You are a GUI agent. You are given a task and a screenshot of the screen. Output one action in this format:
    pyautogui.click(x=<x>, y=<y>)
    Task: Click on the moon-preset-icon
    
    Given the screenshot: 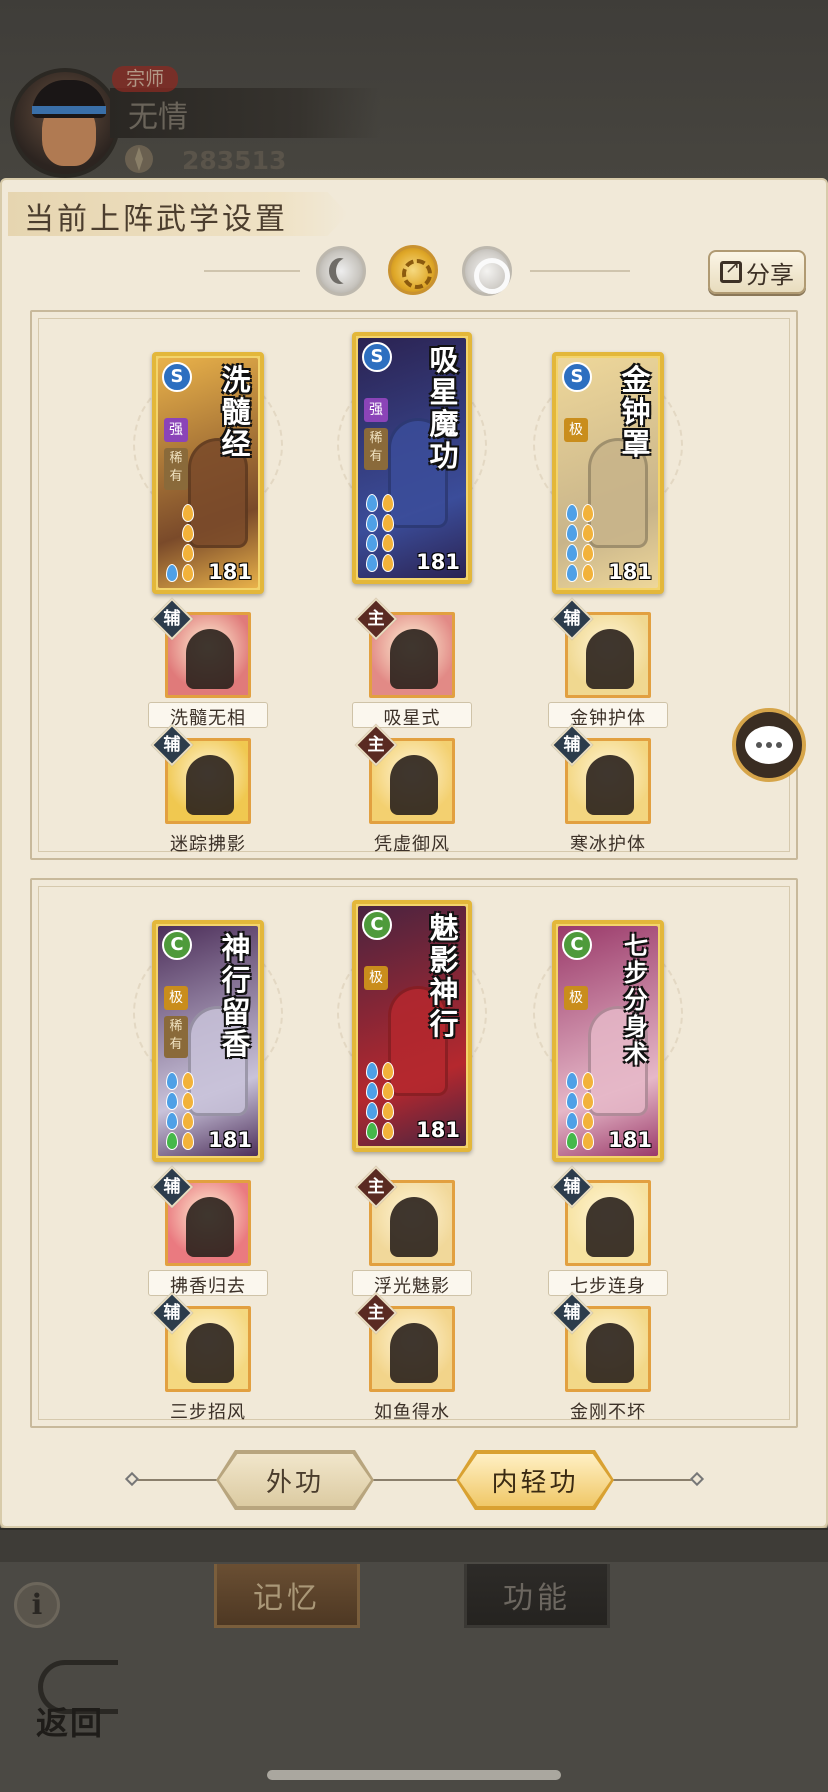 What is the action you would take?
    pyautogui.click(x=341, y=271)
    